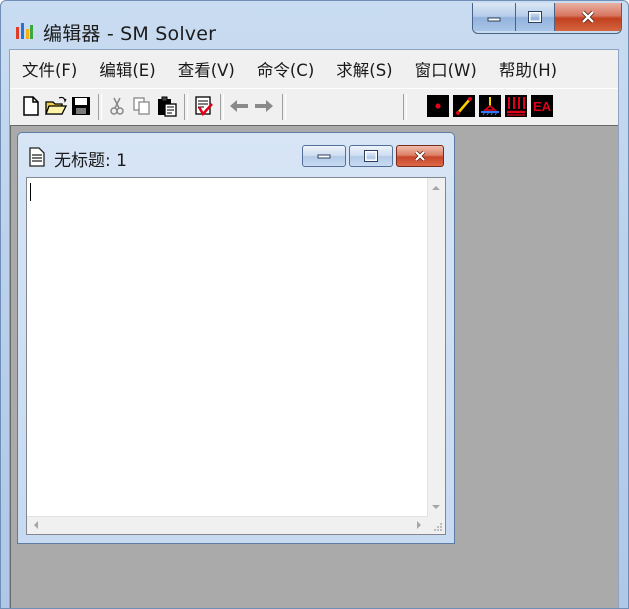 This screenshot has height=609, width=629. What do you see at coordinates (464, 106) in the screenshot?
I see `line-tool-icon` at bounding box center [464, 106].